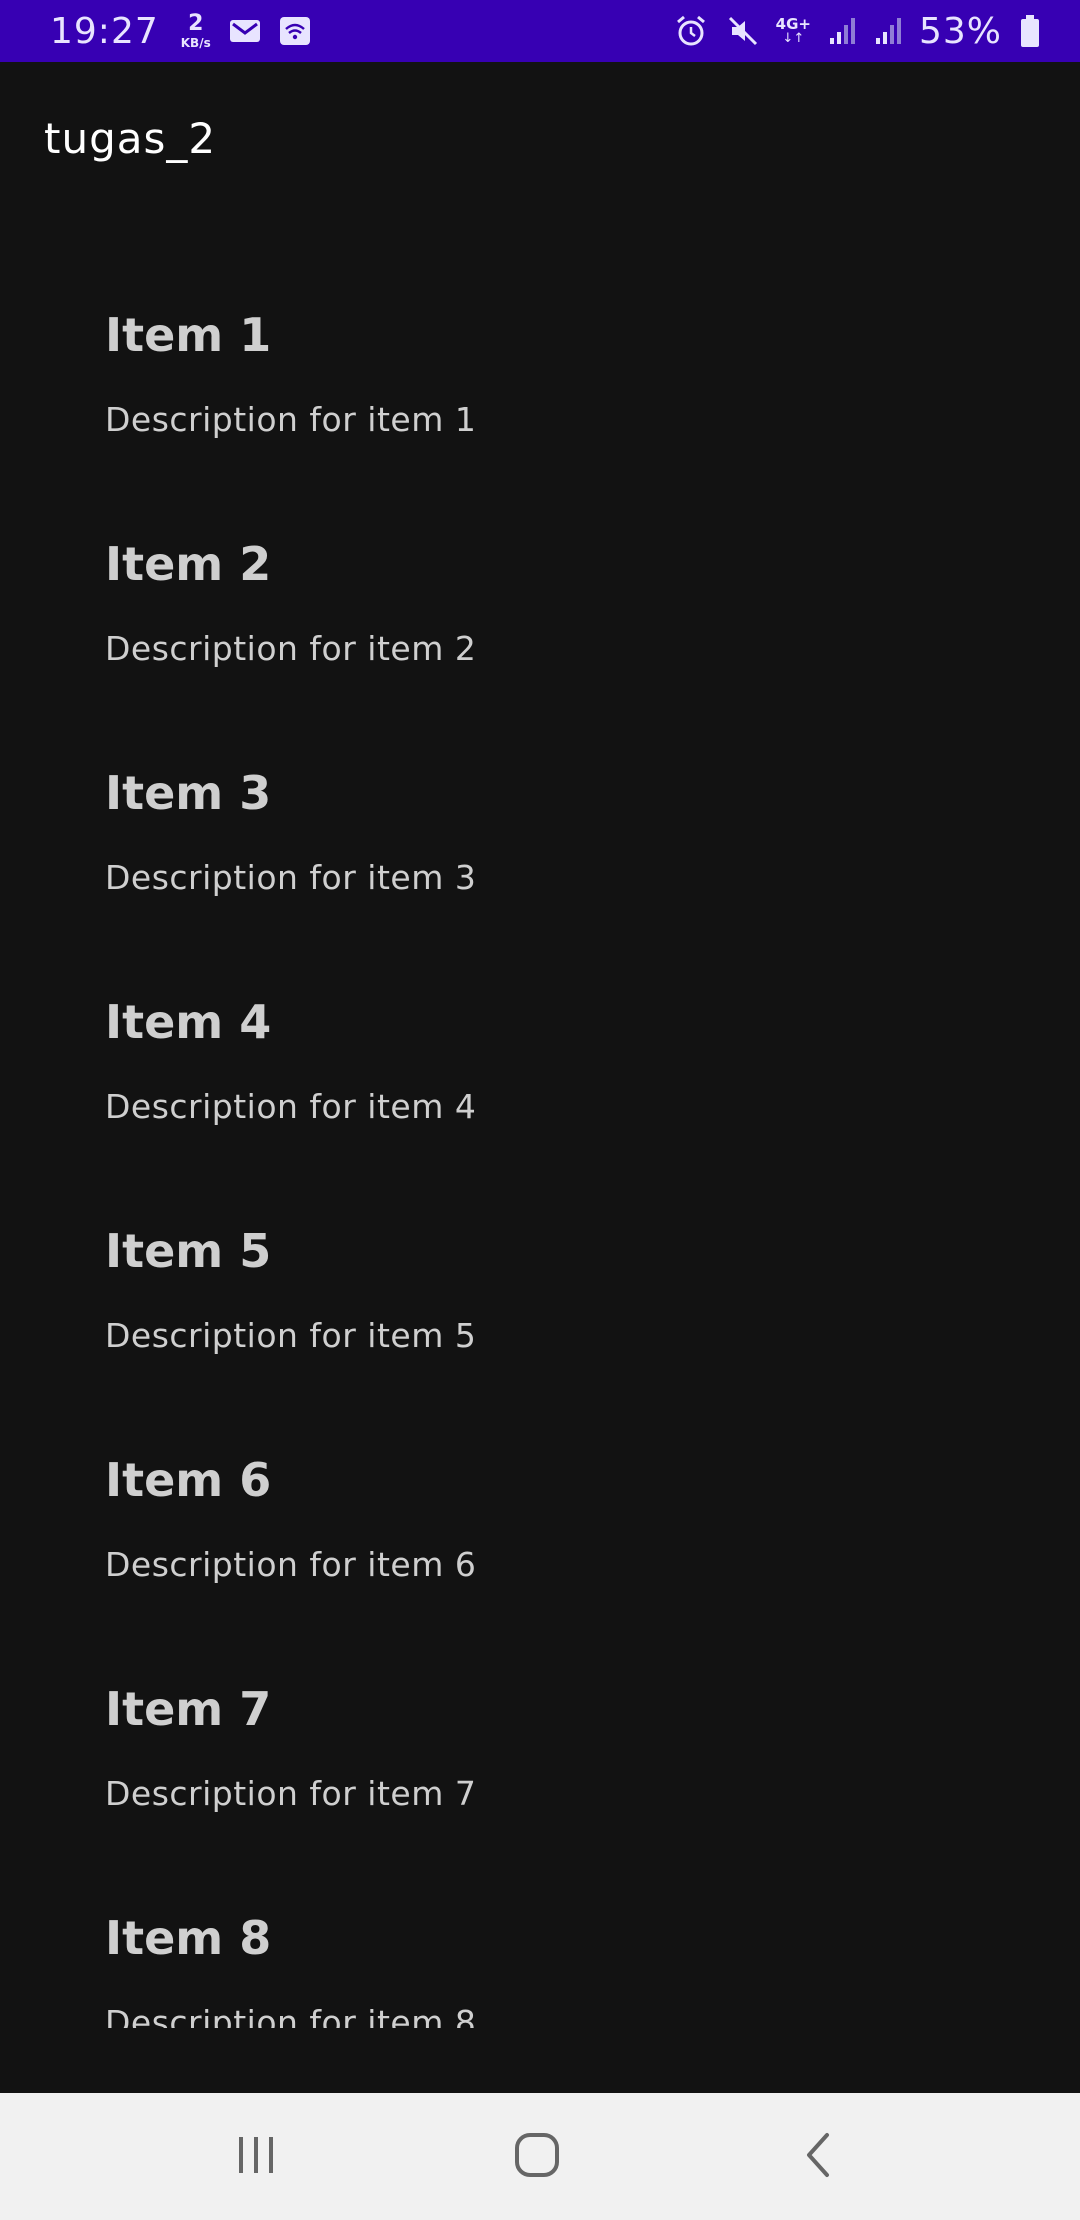  What do you see at coordinates (291, 1793) in the screenshot?
I see `item-description: Description for item 7` at bounding box center [291, 1793].